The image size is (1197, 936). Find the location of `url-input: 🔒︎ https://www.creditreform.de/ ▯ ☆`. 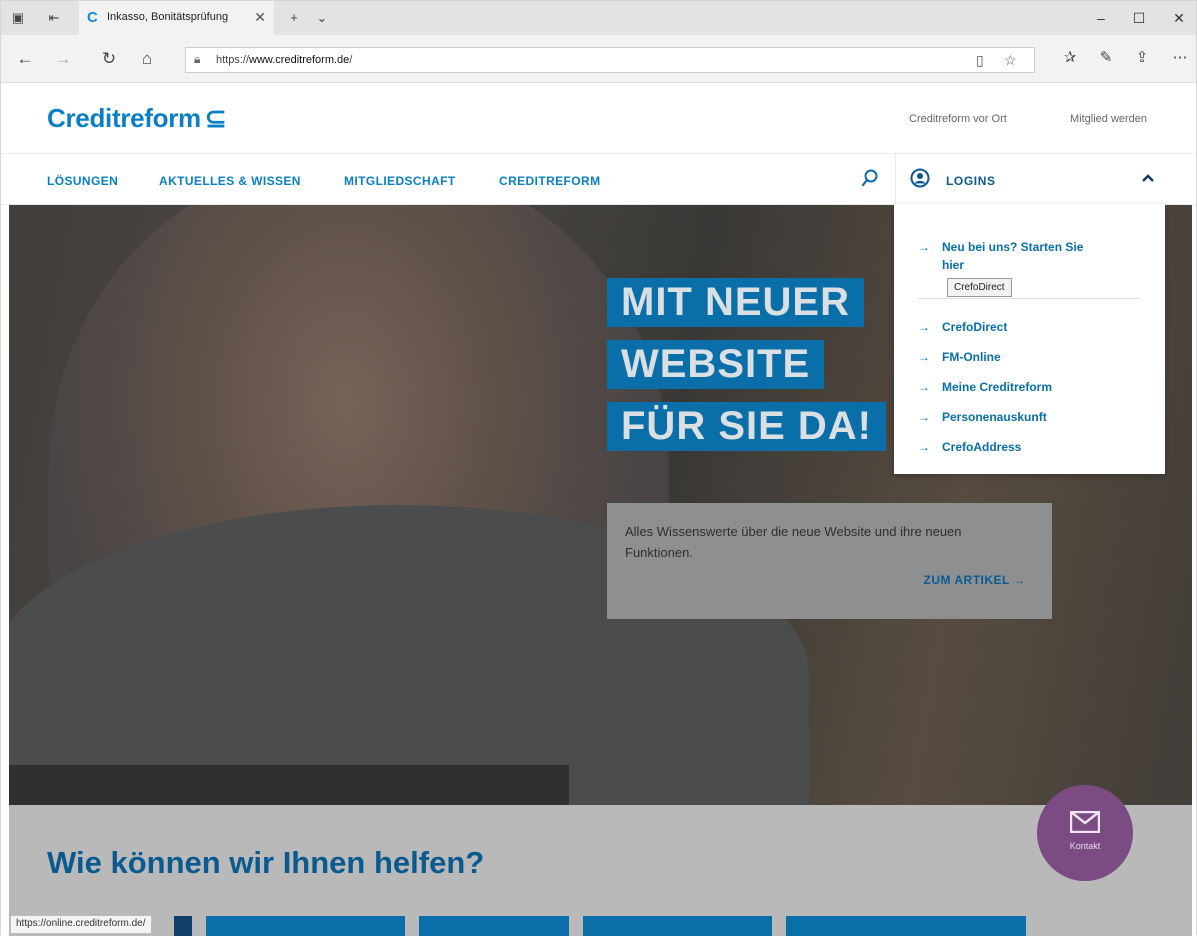

url-input: 🔒︎ https://www.creditreform.de/ ▯ ☆ is located at coordinates (610, 60).